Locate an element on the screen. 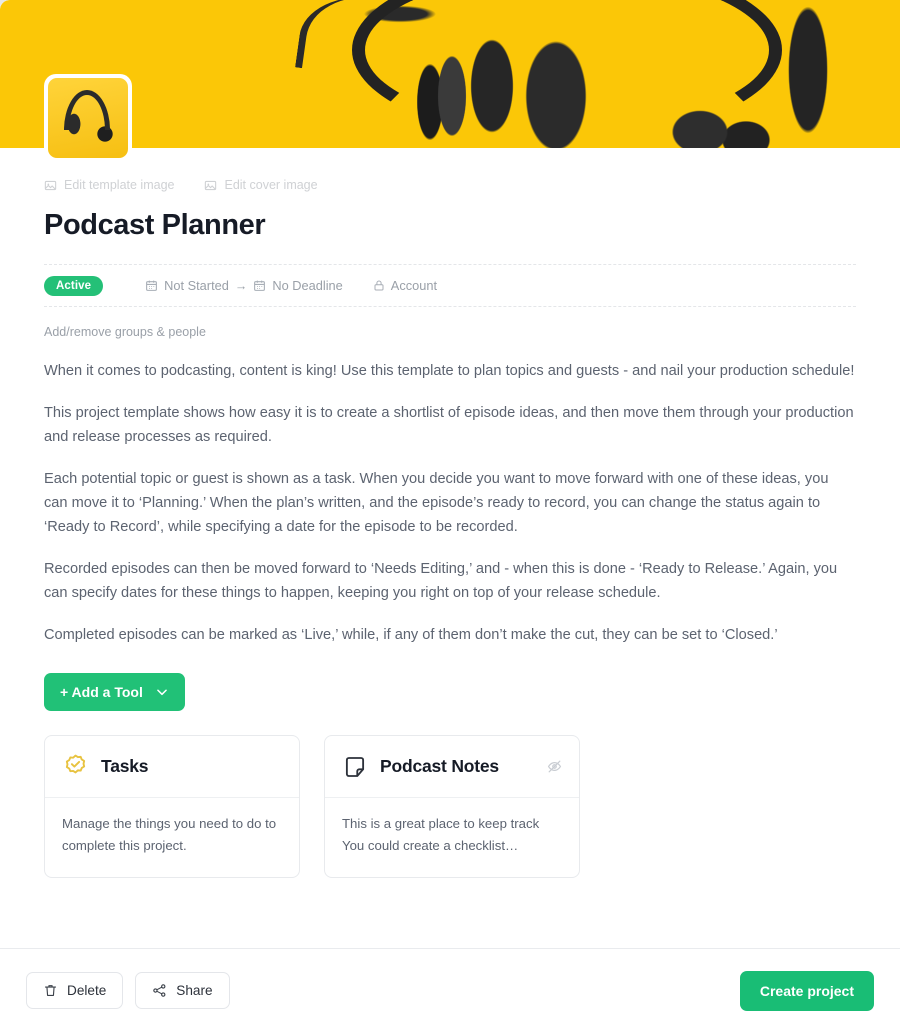  add-a-tool-button: + Add a Tool is located at coordinates (114, 692).